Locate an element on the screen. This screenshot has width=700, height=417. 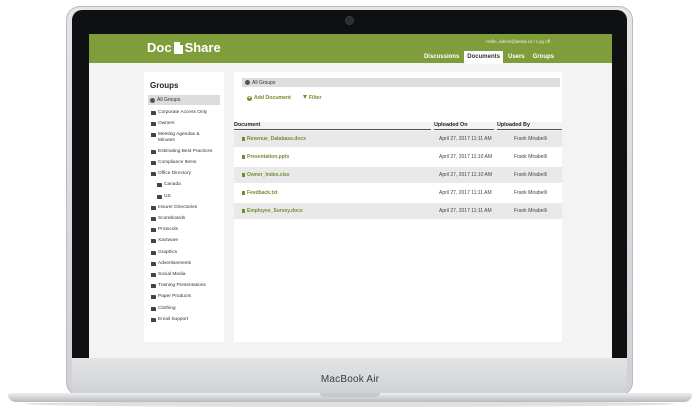
breadcrumb-label: All Groups is located at coordinates (263, 83).